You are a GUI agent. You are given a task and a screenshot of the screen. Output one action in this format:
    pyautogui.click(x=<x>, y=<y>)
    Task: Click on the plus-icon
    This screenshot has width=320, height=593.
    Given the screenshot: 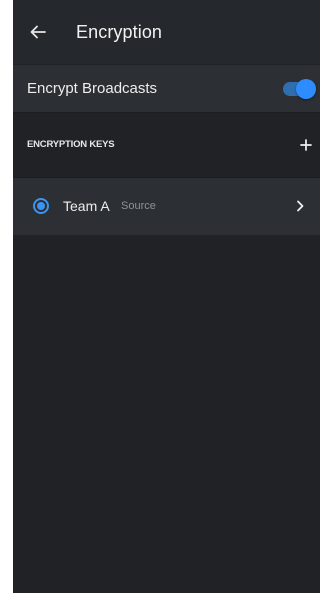 What is the action you would take?
    pyautogui.click(x=306, y=145)
    